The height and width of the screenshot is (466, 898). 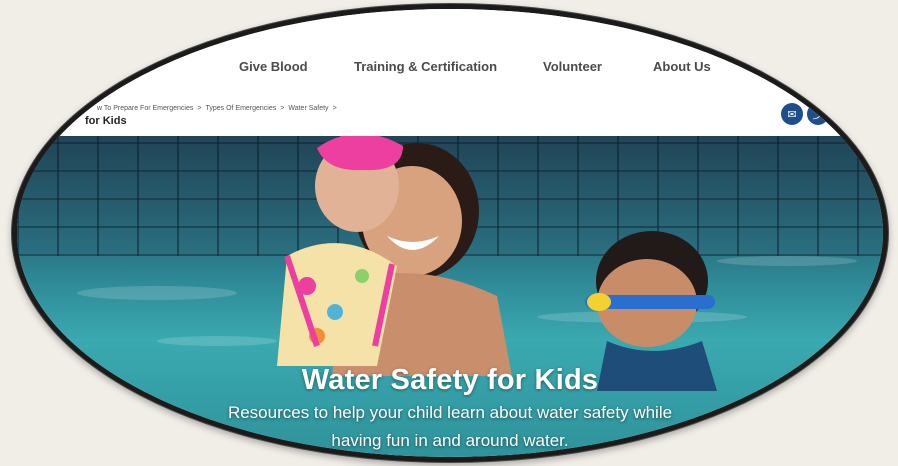 I want to click on breadcrumb-link-water-safety: Water Safety, so click(x=308, y=108).